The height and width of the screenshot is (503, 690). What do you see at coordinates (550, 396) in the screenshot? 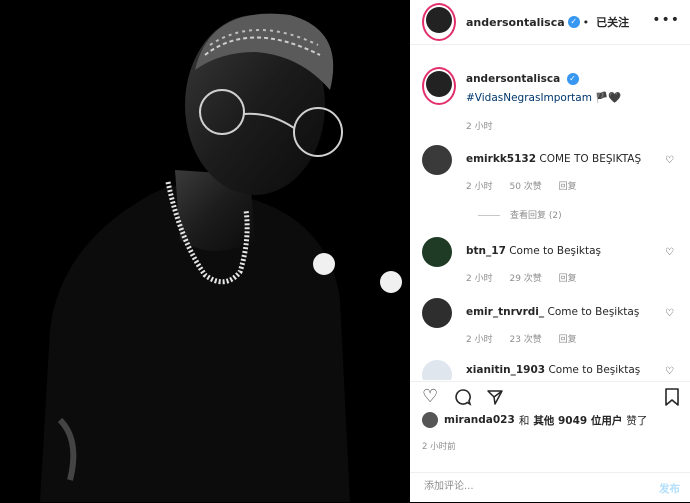
I see `action-bar: ♡` at bounding box center [550, 396].